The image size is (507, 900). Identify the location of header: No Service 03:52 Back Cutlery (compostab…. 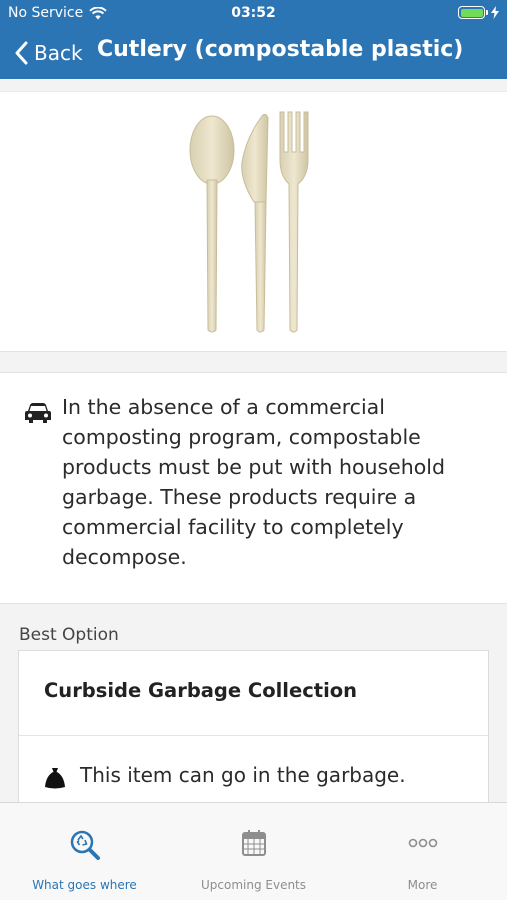
(253, 39).